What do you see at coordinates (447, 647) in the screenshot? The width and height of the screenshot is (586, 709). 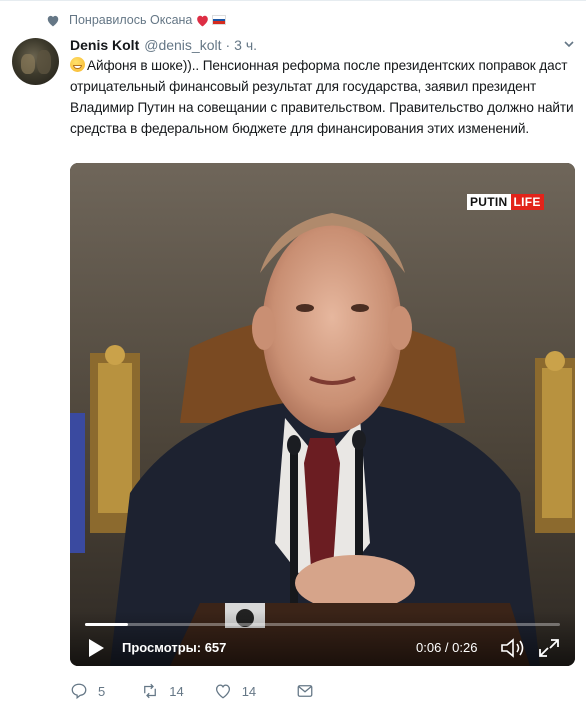 I see `video-time: 0:06 / 0:26` at bounding box center [447, 647].